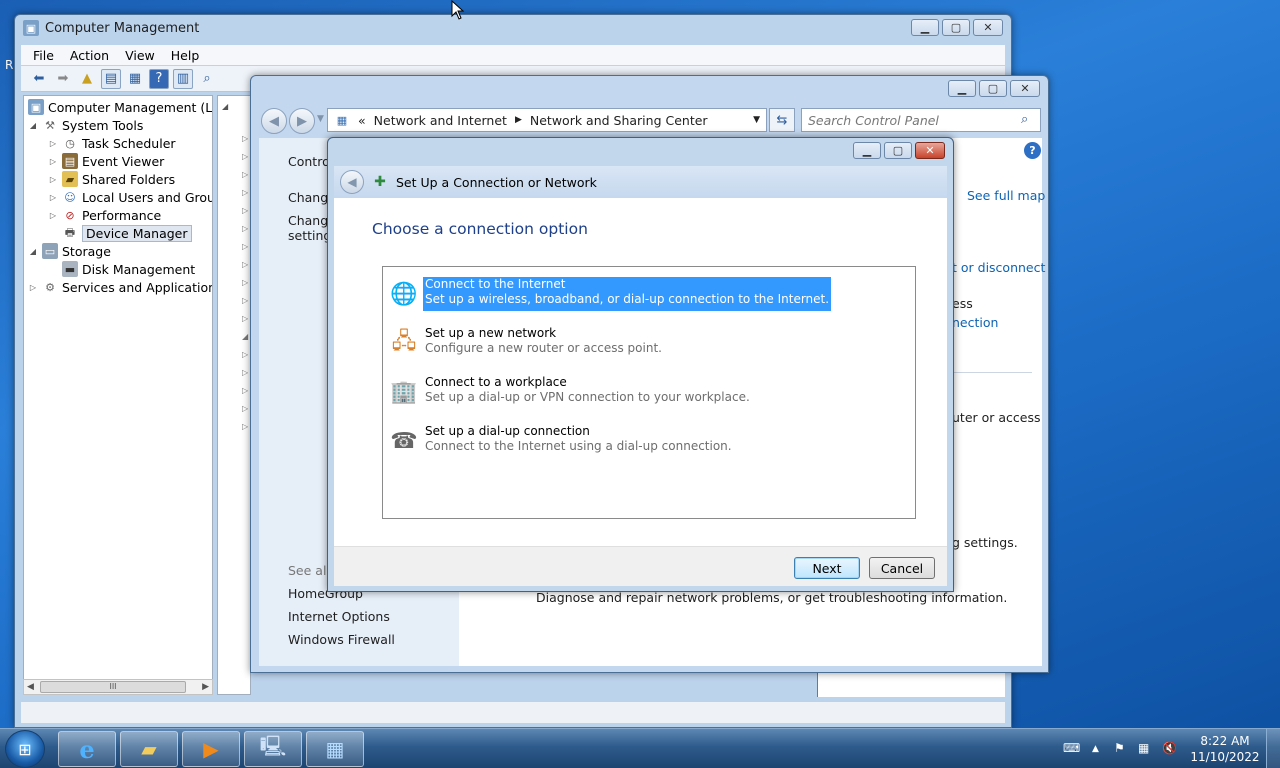  Describe the element at coordinates (25, 749) in the screenshot. I see `start-button: ⊞` at that location.